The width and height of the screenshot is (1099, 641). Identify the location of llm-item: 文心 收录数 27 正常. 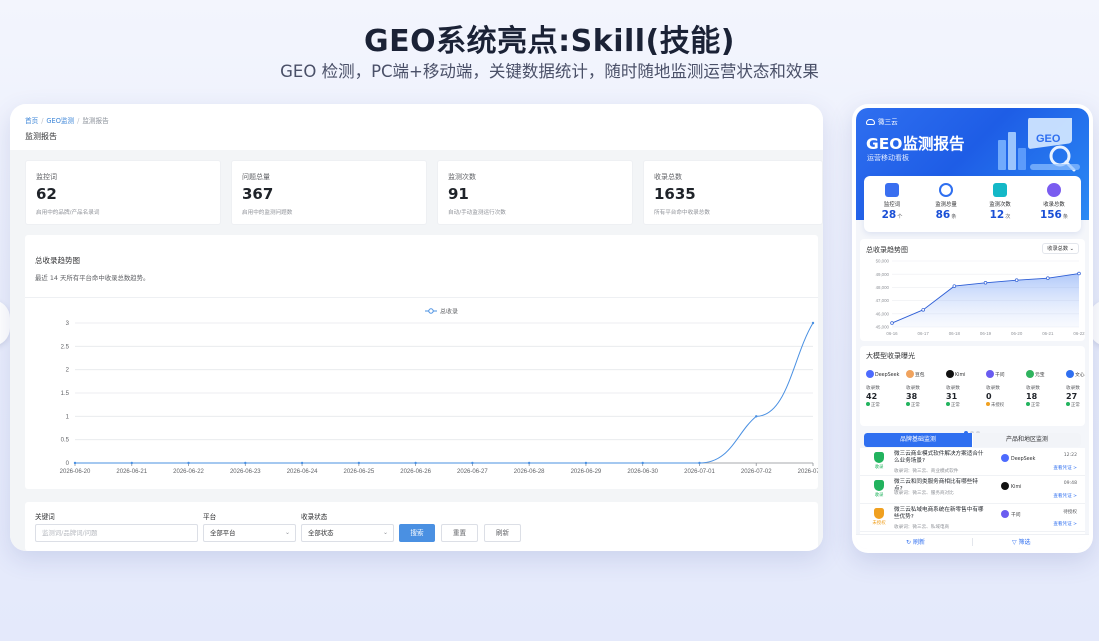
(1077, 389).